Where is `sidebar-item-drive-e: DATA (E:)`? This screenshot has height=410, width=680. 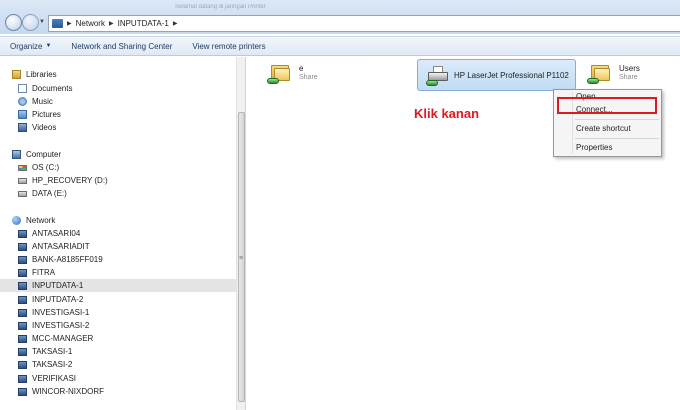
sidebar-item-drive-e: DATA (E:) is located at coordinates (42, 193).